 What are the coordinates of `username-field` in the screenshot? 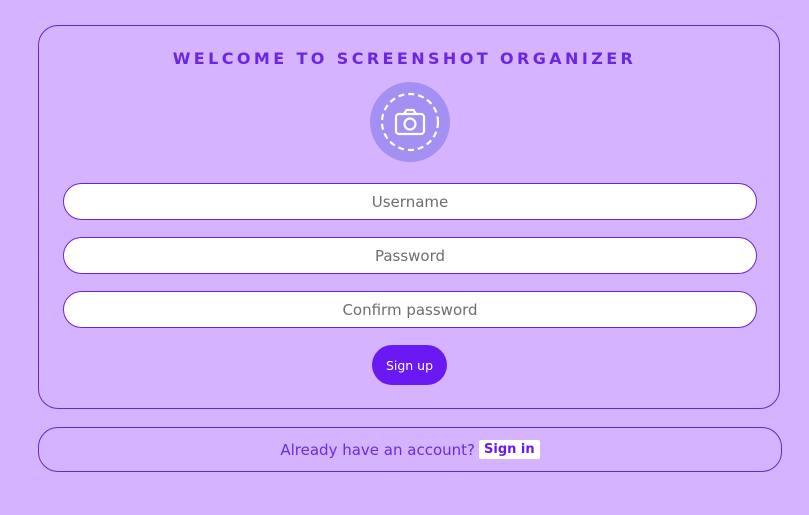 It's located at (410, 201).